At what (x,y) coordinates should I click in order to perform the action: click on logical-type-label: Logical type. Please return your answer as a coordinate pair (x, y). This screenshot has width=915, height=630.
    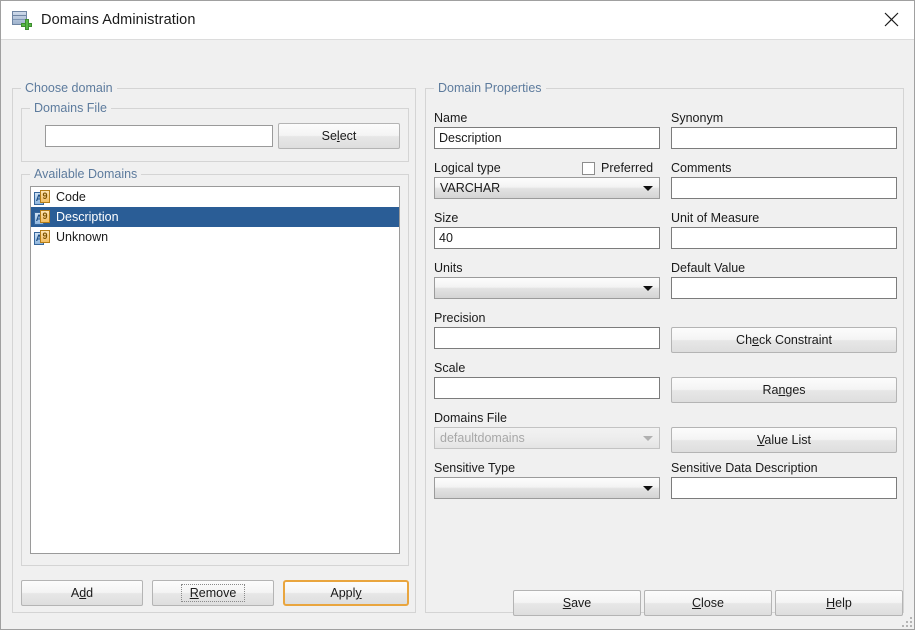
    Looking at the image, I should click on (467, 168).